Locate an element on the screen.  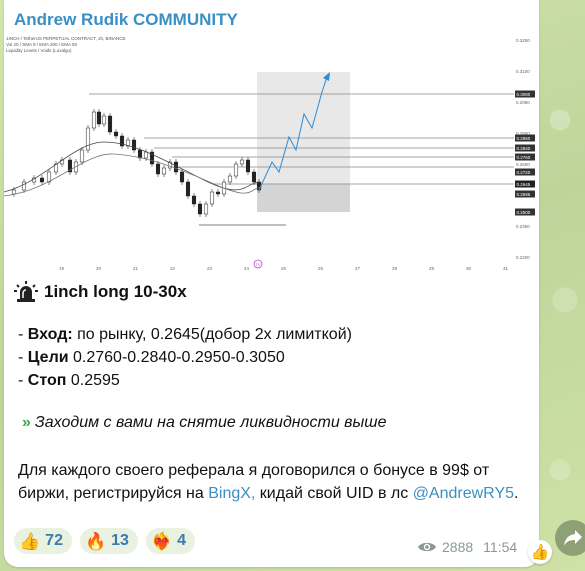
stop-line: - Стоп 0.2595 is located at coordinates (69, 380).